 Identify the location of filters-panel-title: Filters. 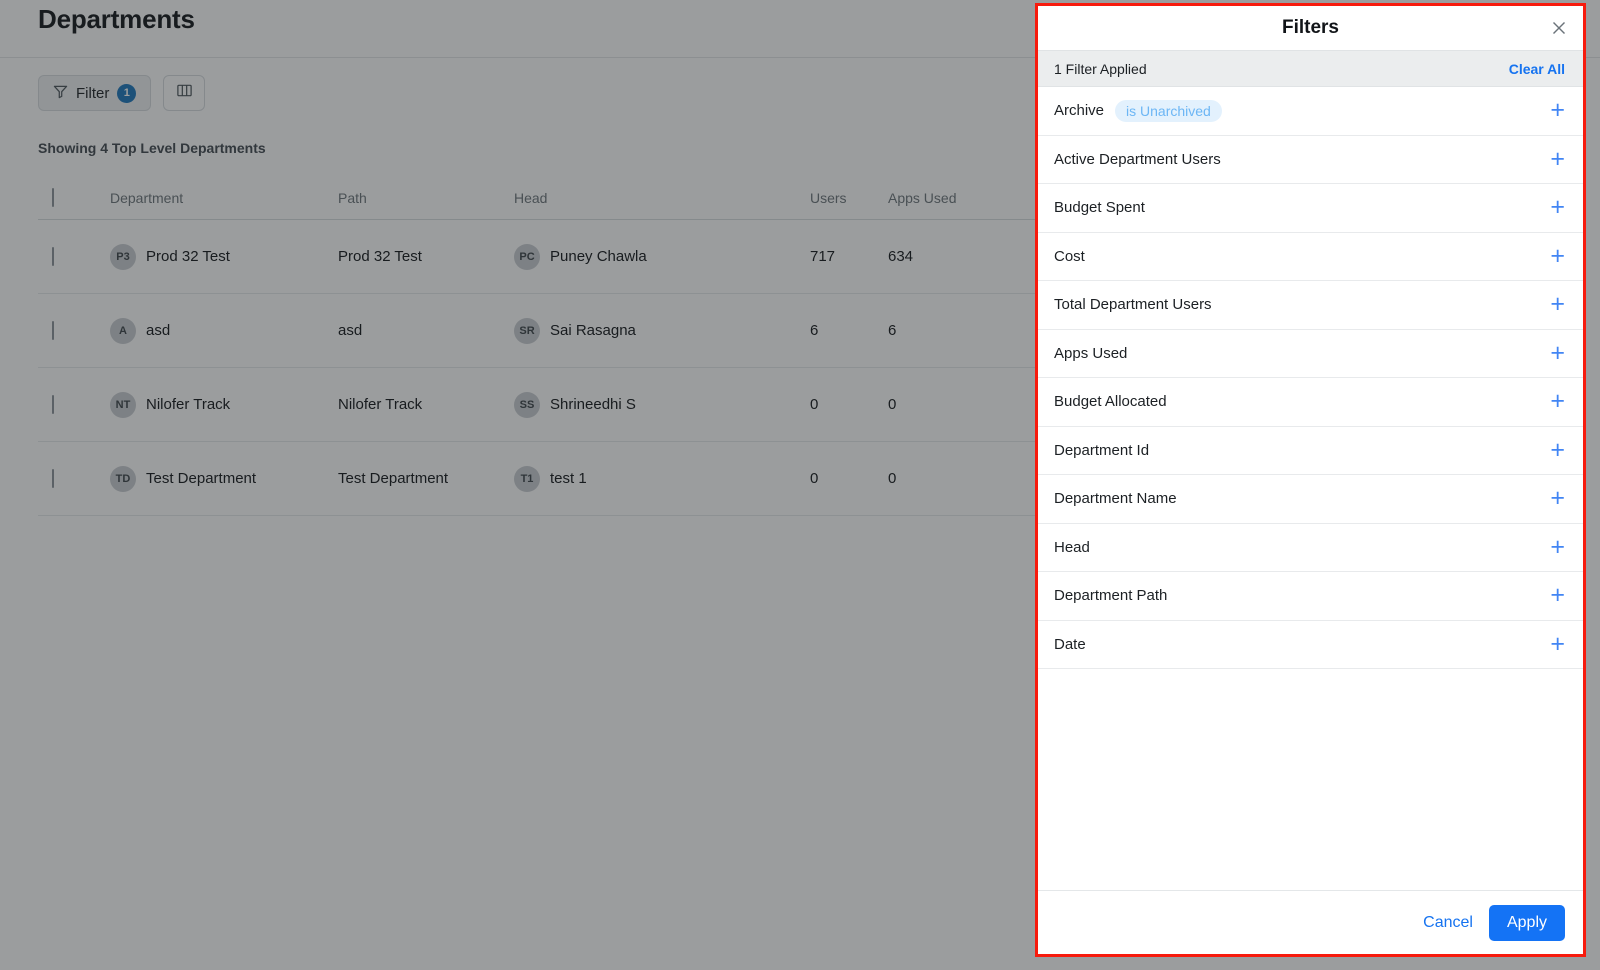
(1310, 27).